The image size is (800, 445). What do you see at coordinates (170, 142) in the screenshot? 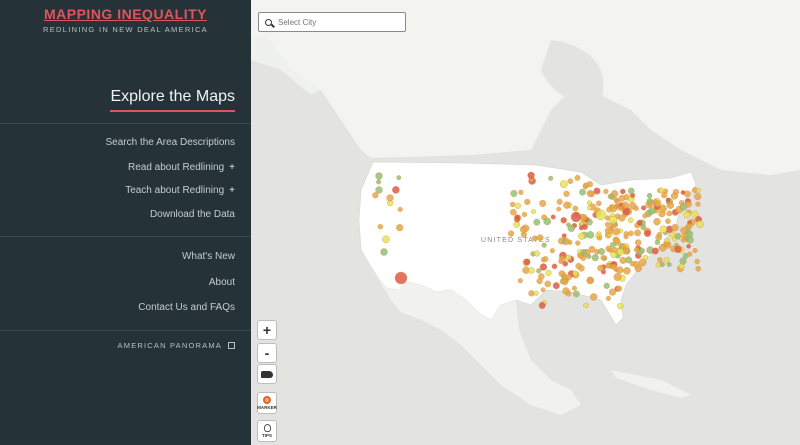
I see `nav-search-area-descriptions: Search the Area Descriptions` at bounding box center [170, 142].